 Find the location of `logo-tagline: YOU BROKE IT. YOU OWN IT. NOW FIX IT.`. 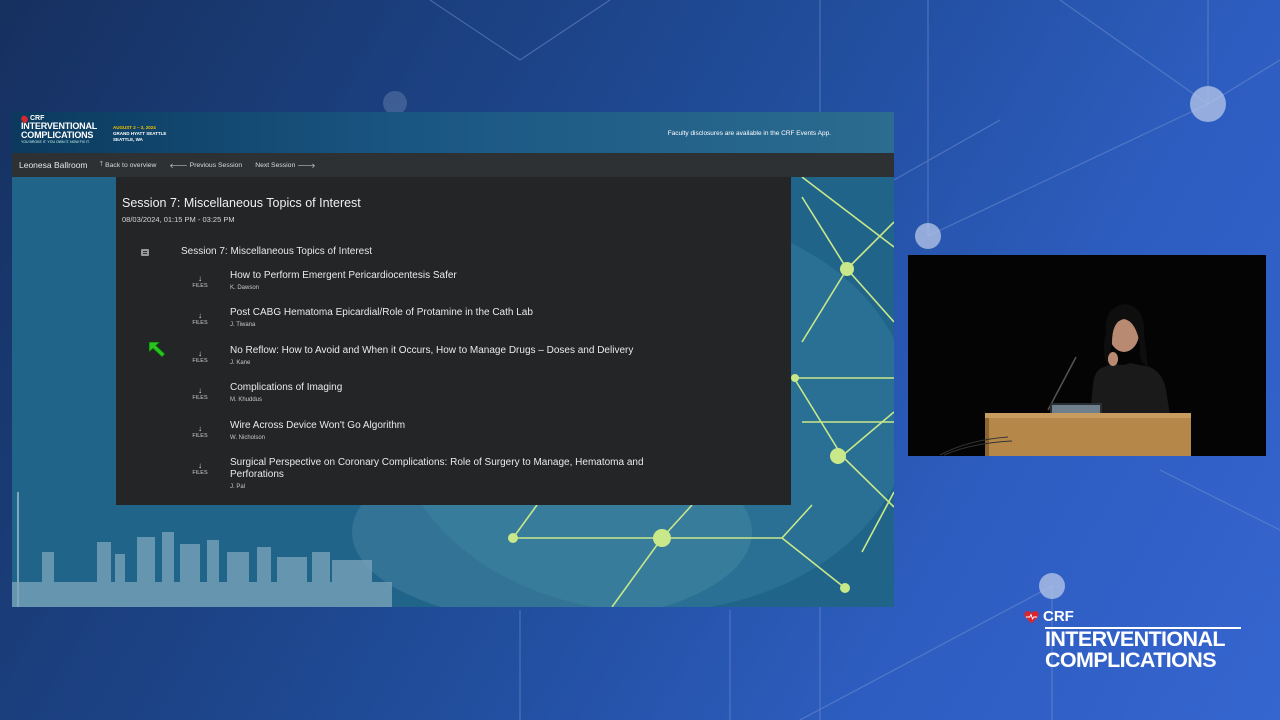

logo-tagline: YOU BROKE IT. YOU OWN IT. NOW FIX IT. is located at coordinates (55, 142).